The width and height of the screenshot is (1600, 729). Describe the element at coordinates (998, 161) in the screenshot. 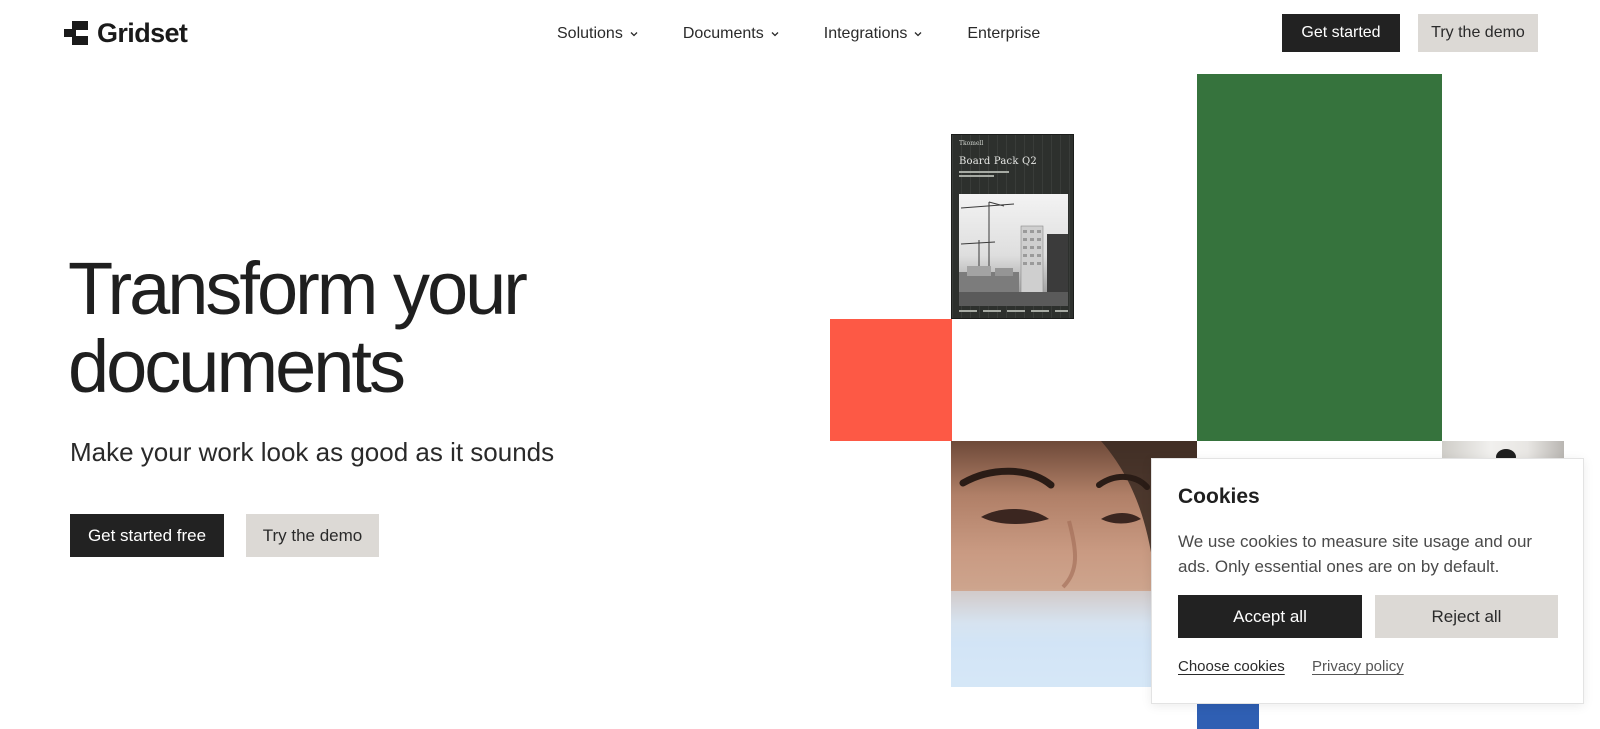

I see `document-title: Board Pack Q2` at that location.